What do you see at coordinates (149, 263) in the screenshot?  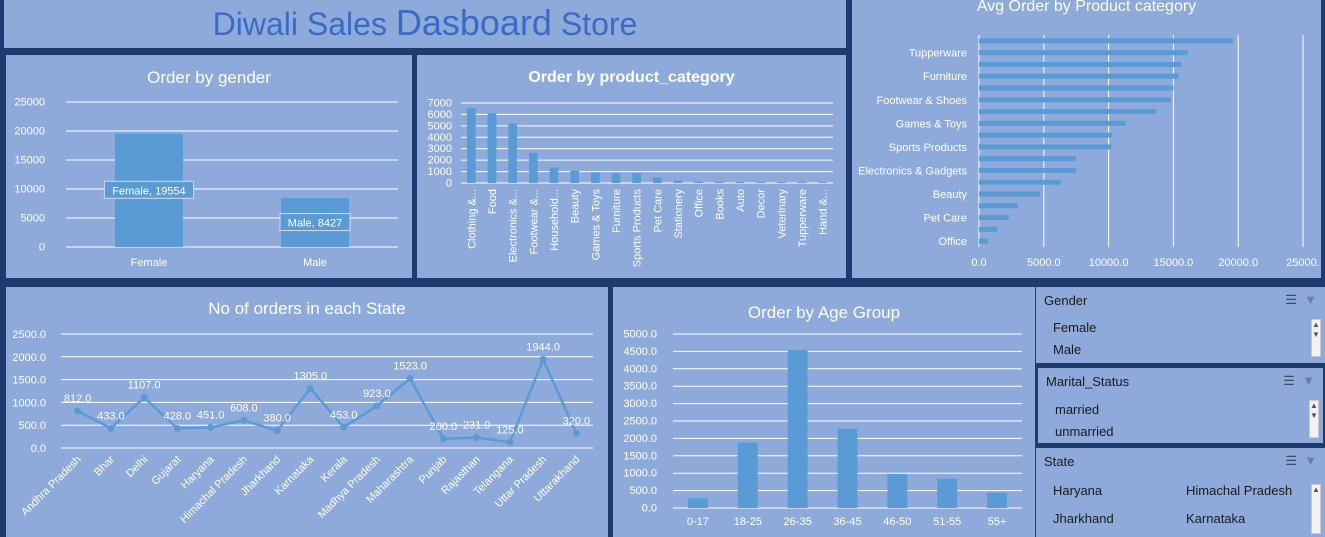 I see `x-tick-label: Female` at bounding box center [149, 263].